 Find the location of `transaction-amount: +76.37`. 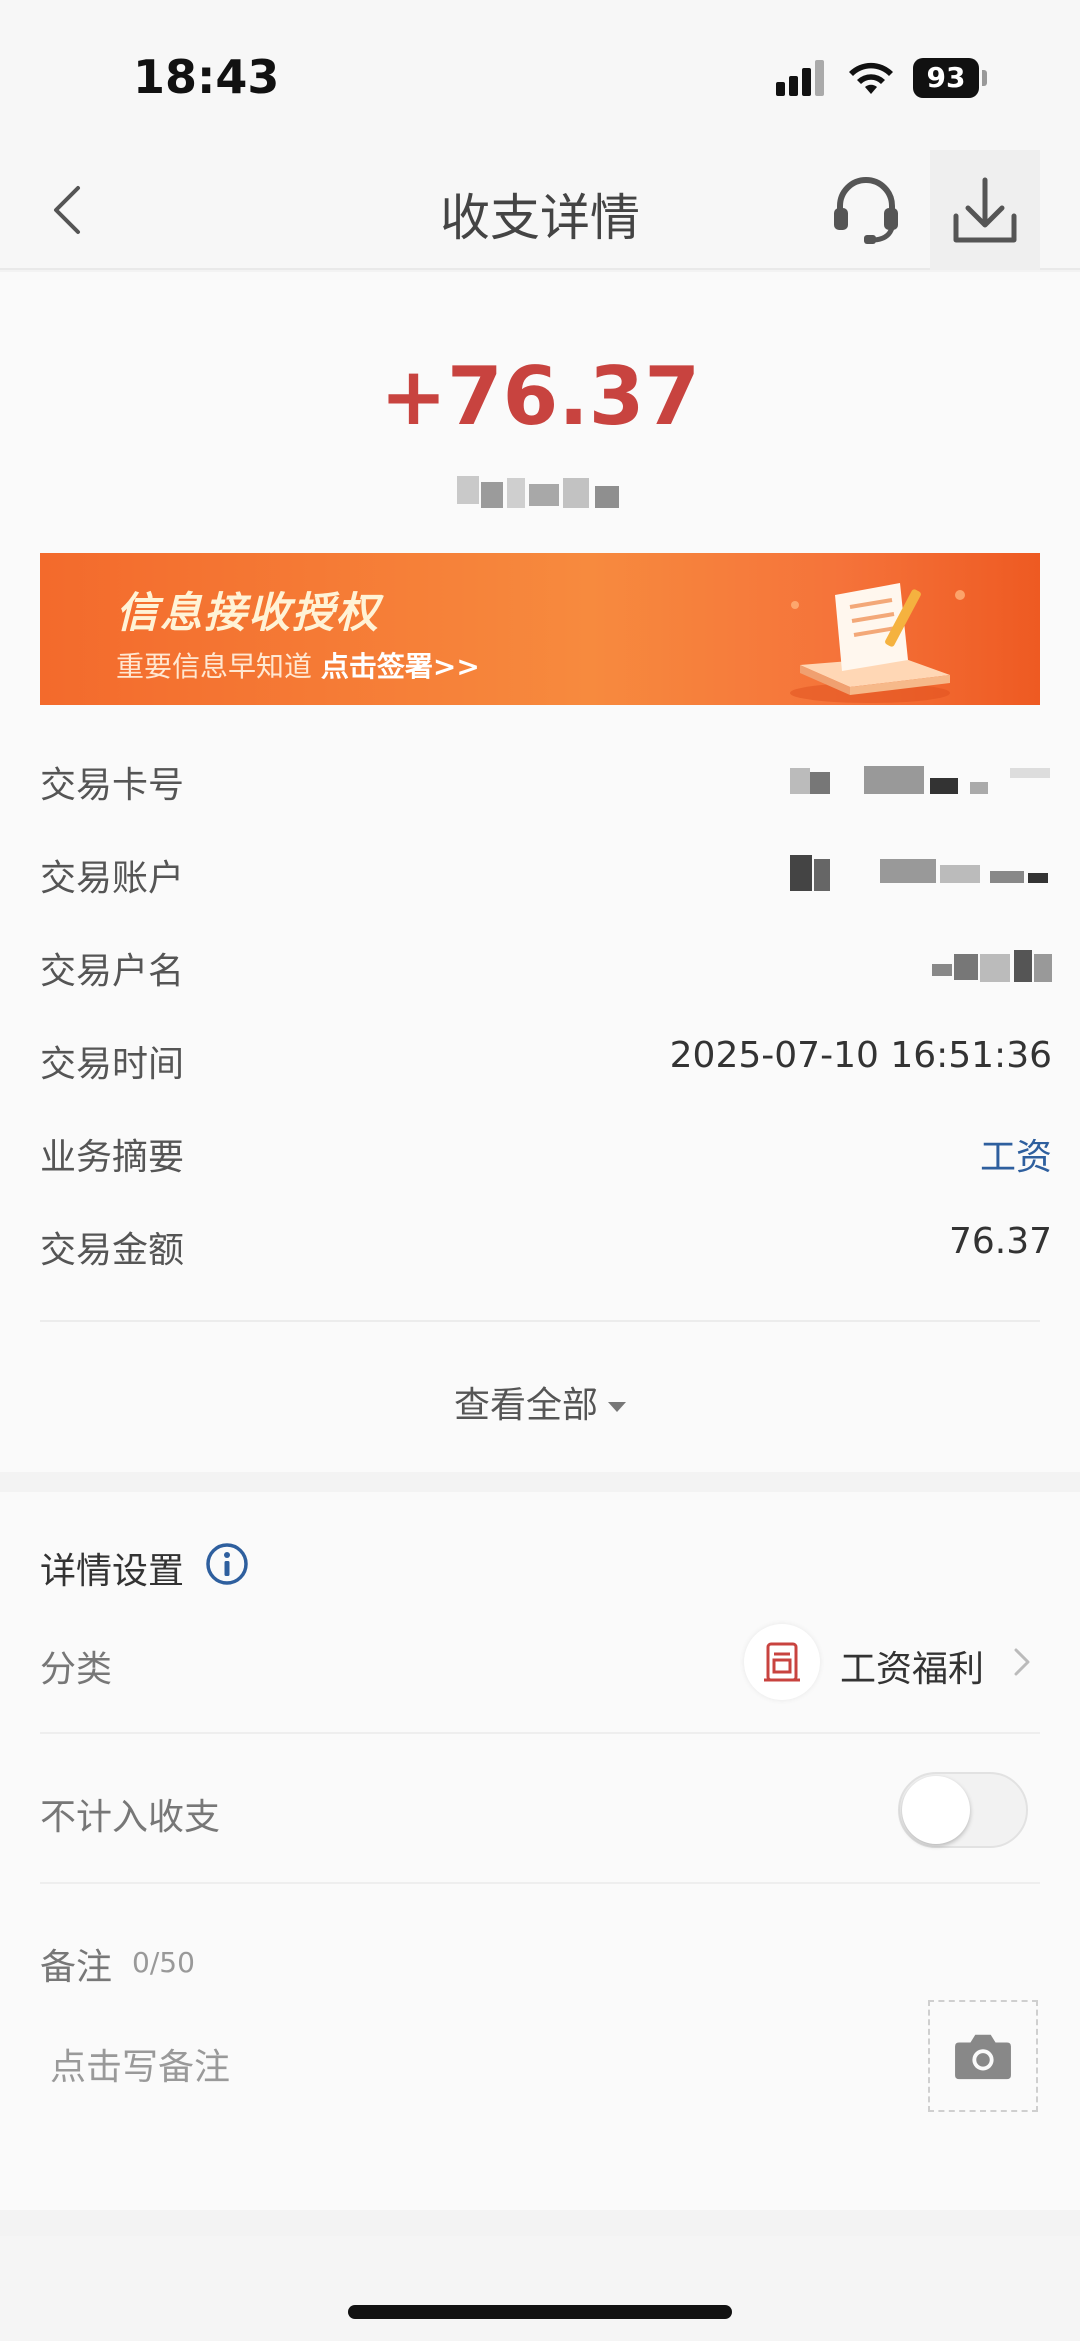

transaction-amount: +76.37 is located at coordinates (540, 396).